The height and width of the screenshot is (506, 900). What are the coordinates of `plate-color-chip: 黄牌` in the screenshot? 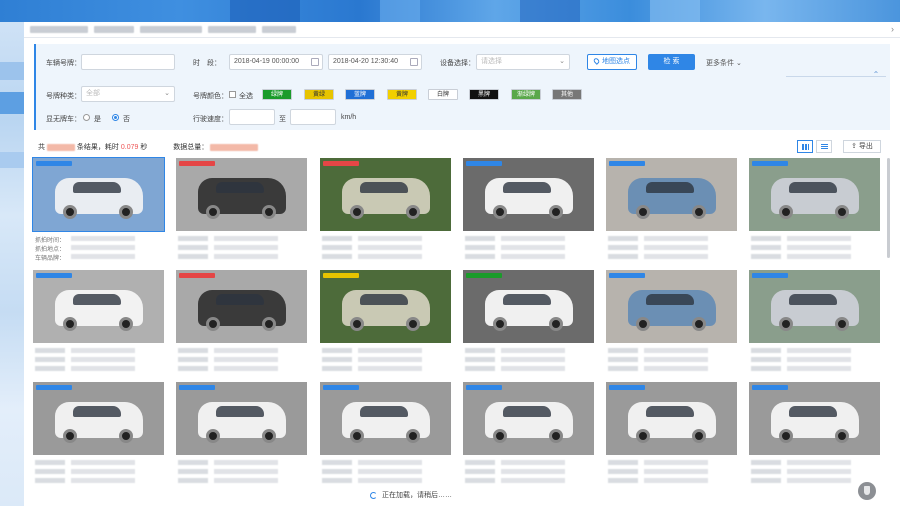 It's located at (402, 94).